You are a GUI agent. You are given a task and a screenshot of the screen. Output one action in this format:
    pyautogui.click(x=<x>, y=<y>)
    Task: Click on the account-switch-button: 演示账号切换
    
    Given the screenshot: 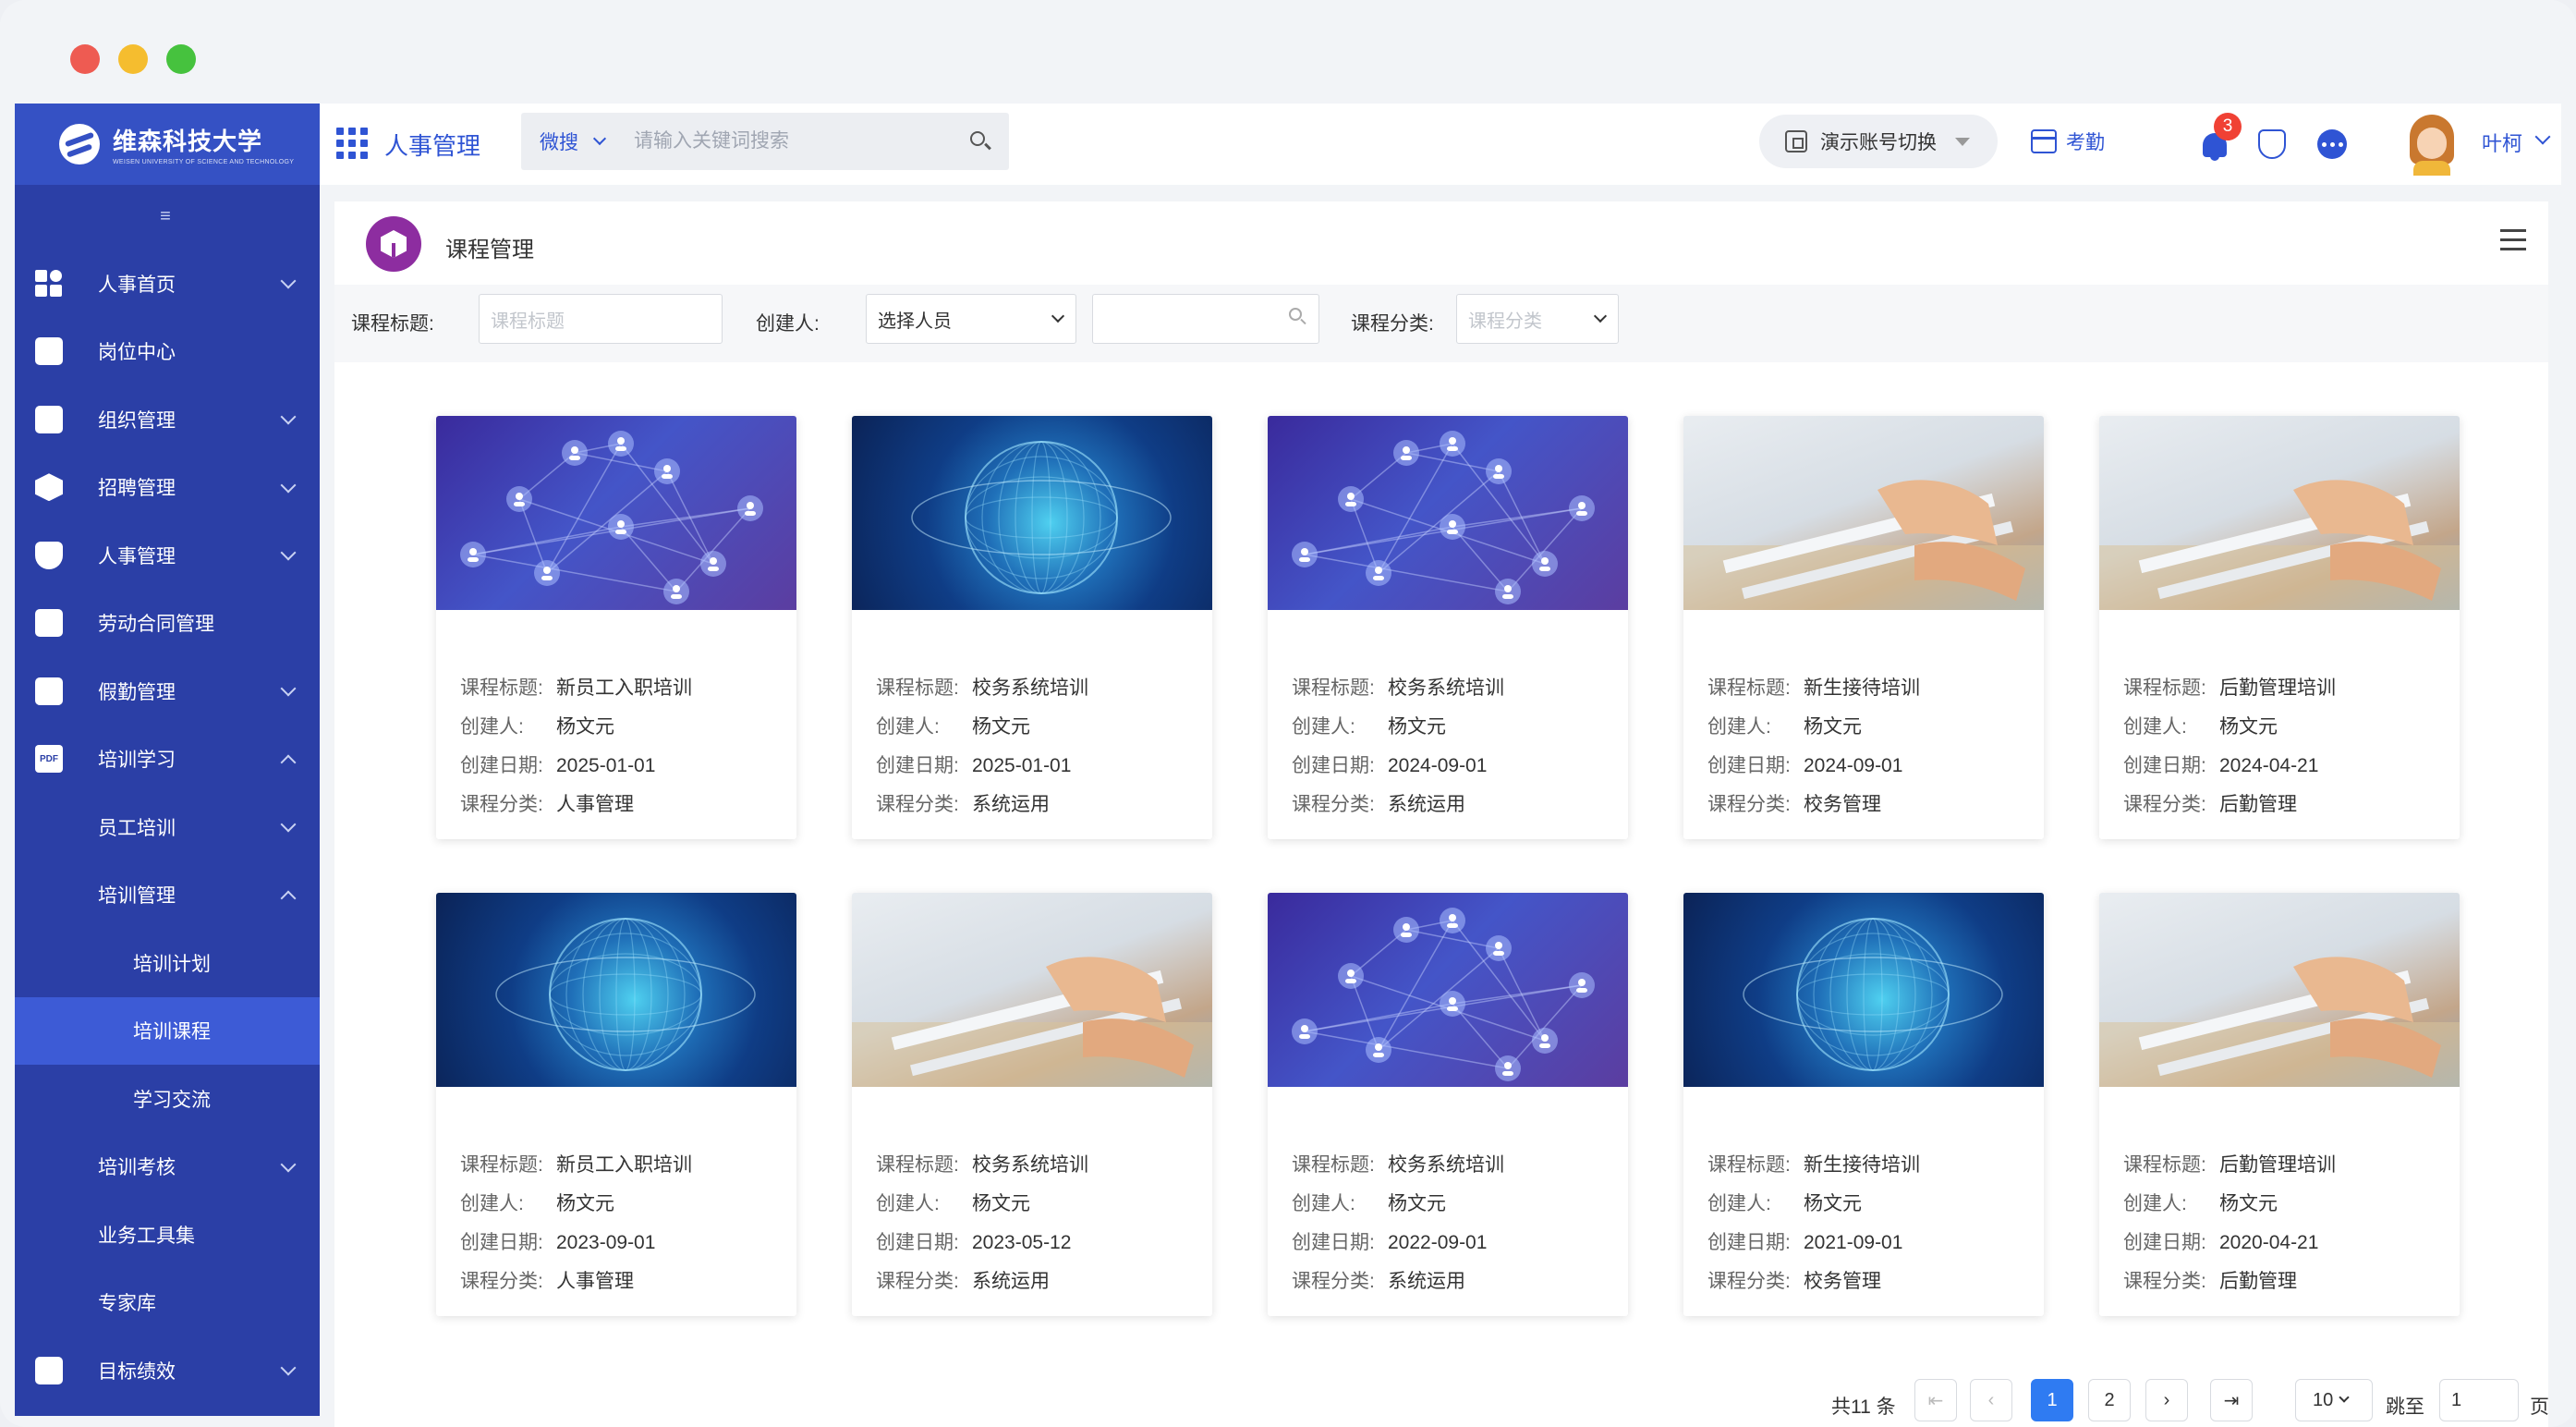 What is the action you would take?
    pyautogui.click(x=1878, y=141)
    